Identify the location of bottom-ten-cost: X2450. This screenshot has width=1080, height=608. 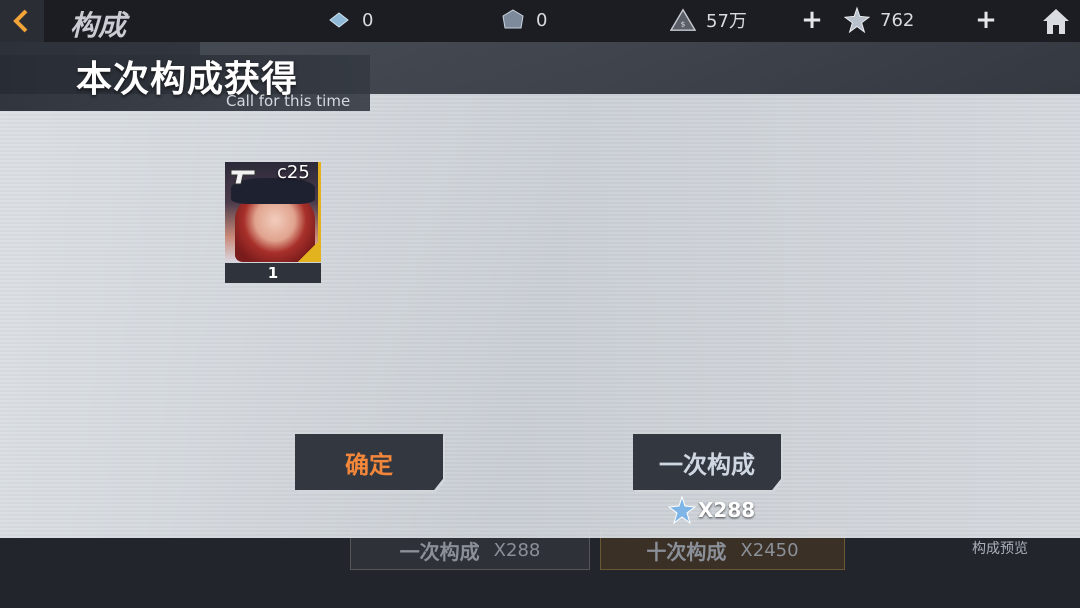
(769, 550).